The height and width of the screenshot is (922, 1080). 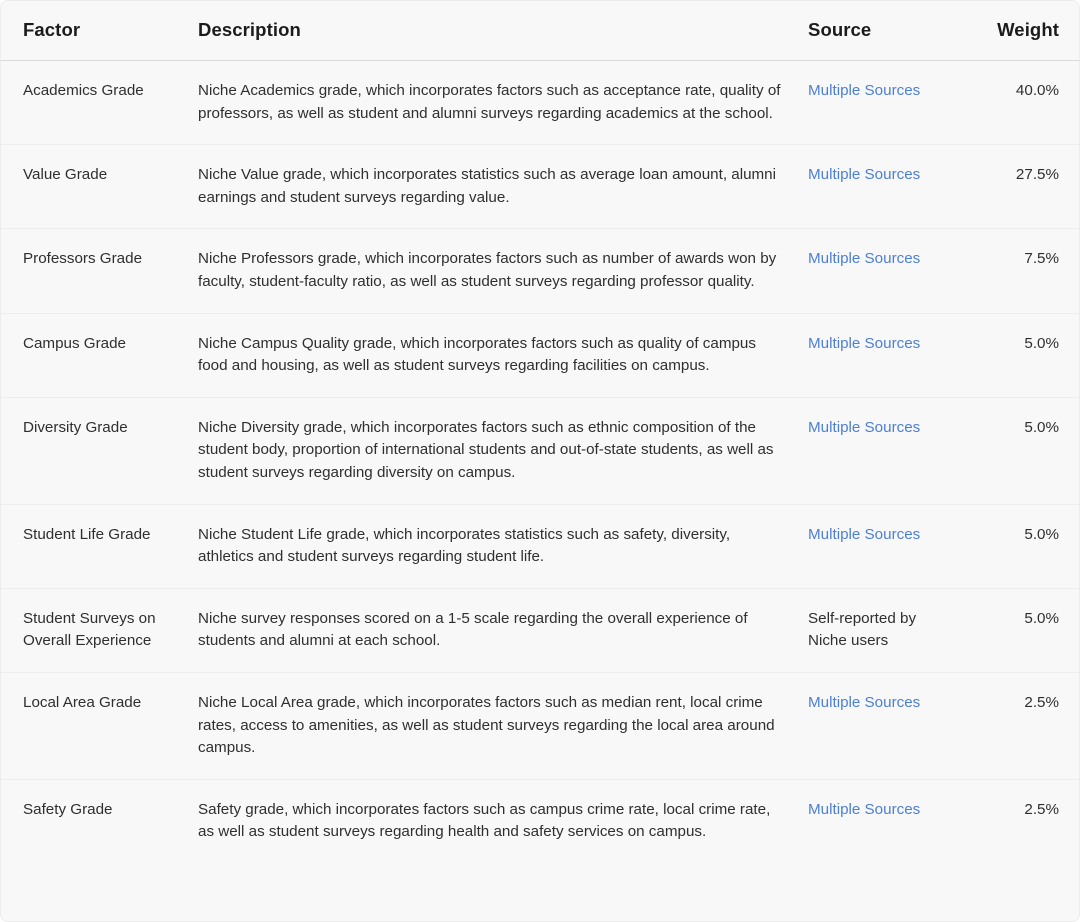 I want to click on cell-weight: 27.5%, so click(x=1016, y=187).